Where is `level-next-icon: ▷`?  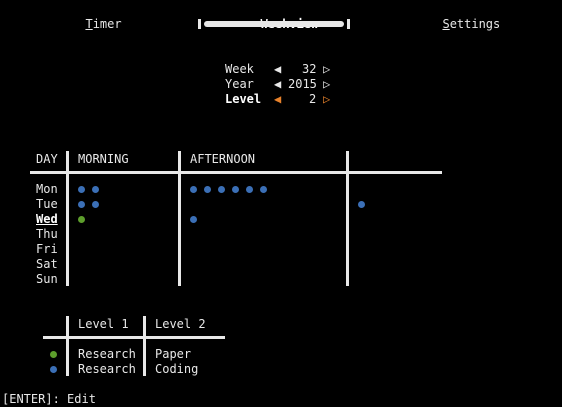 level-next-icon: ▷ is located at coordinates (326, 99).